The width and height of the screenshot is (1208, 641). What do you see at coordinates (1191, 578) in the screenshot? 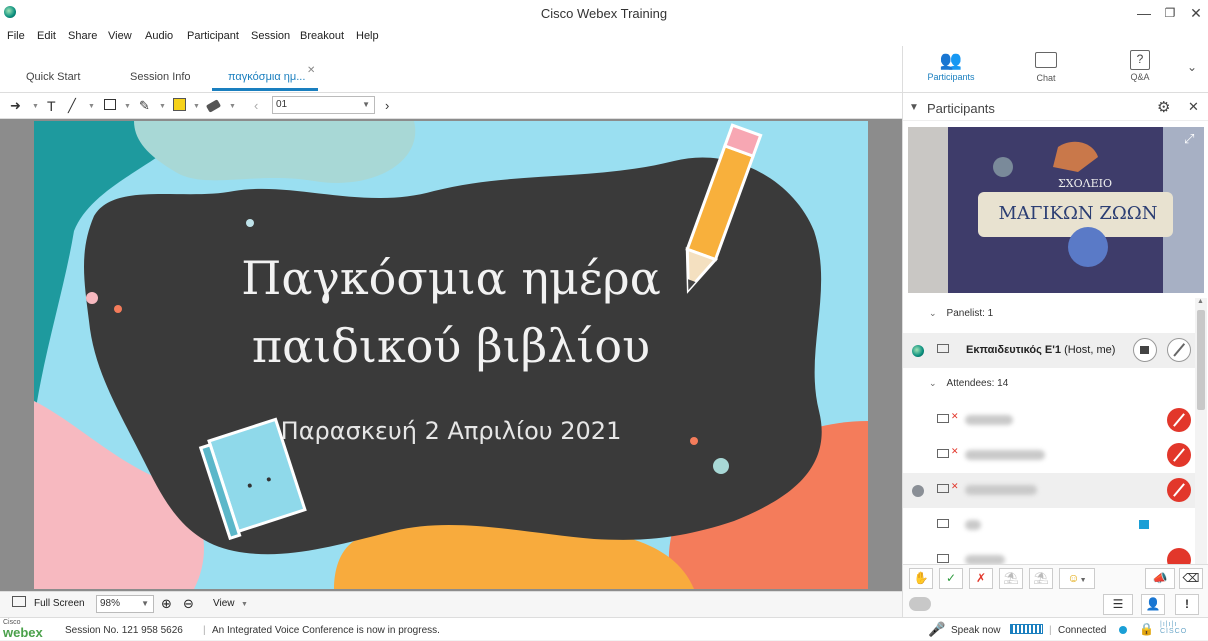
I see `eraser-icon: ⌫` at bounding box center [1191, 578].